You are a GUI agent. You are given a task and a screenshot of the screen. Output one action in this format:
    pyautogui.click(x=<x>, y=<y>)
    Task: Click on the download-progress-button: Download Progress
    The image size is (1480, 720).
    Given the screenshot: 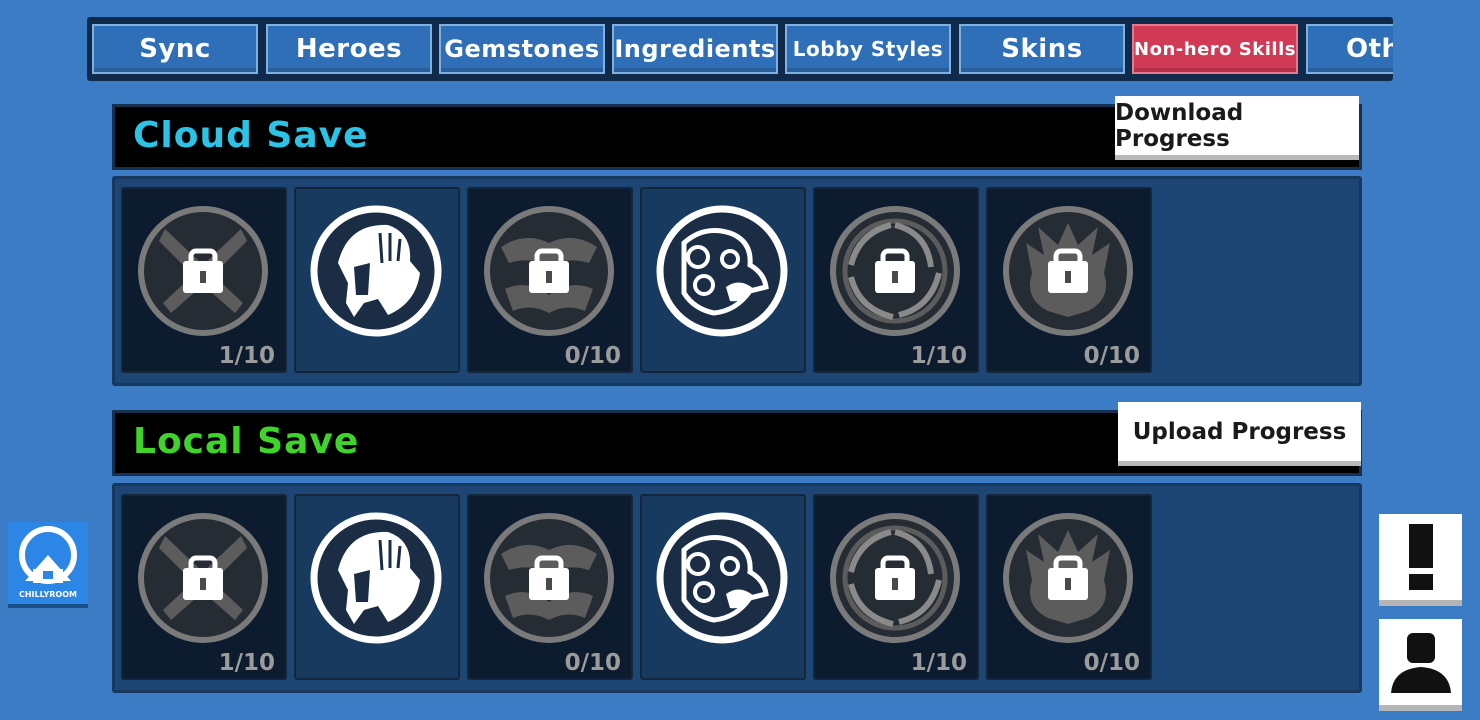 What is the action you would take?
    pyautogui.click(x=1237, y=128)
    